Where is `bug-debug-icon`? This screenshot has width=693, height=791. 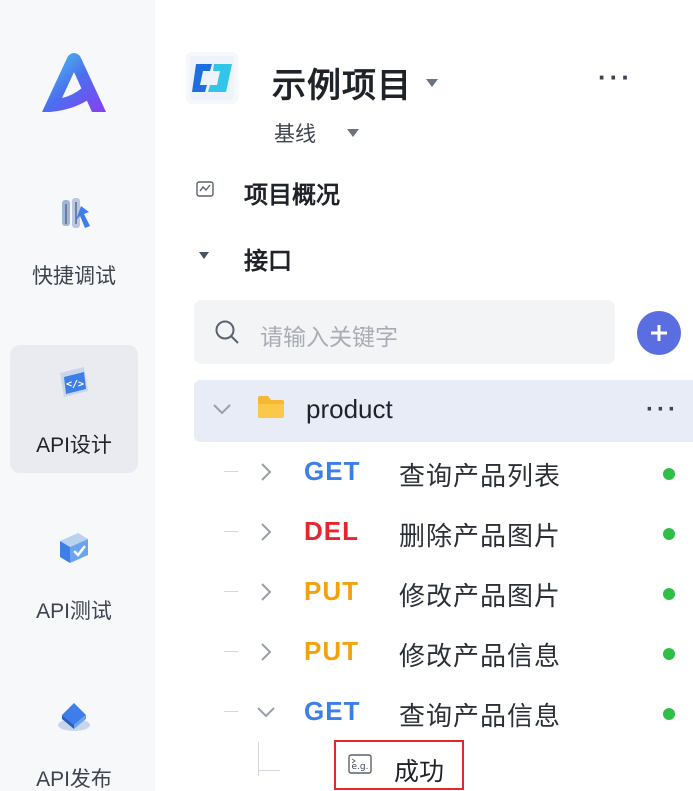 bug-debug-icon is located at coordinates (76, 213).